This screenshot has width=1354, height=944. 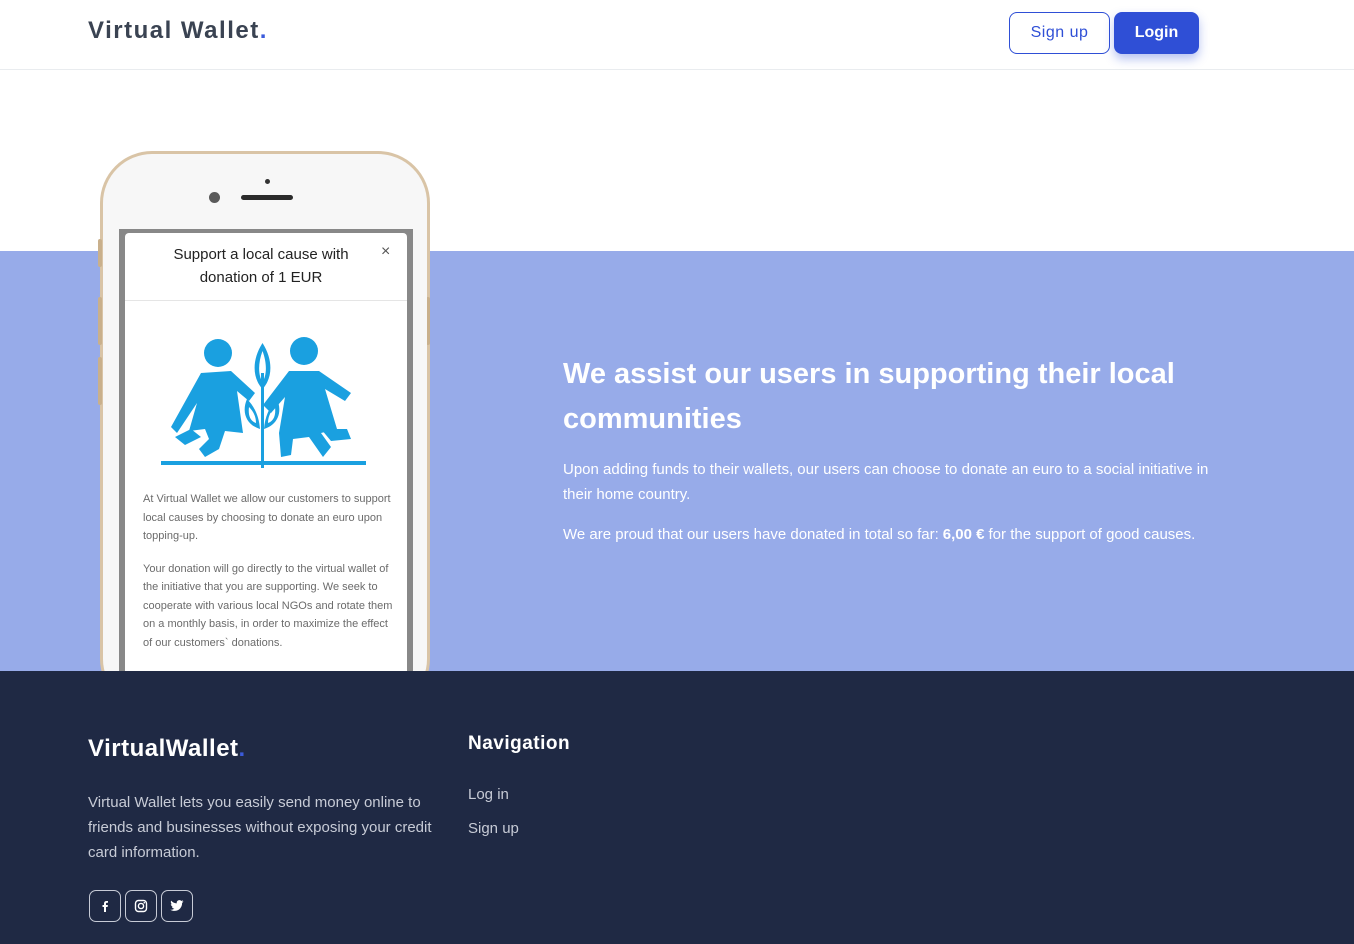 I want to click on facebook-icon, so click(x=105, y=906).